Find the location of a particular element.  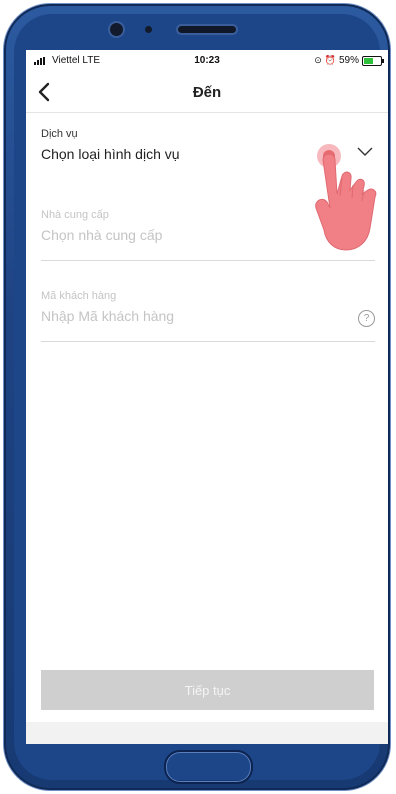

tap-hand-icon is located at coordinates (346, 197).